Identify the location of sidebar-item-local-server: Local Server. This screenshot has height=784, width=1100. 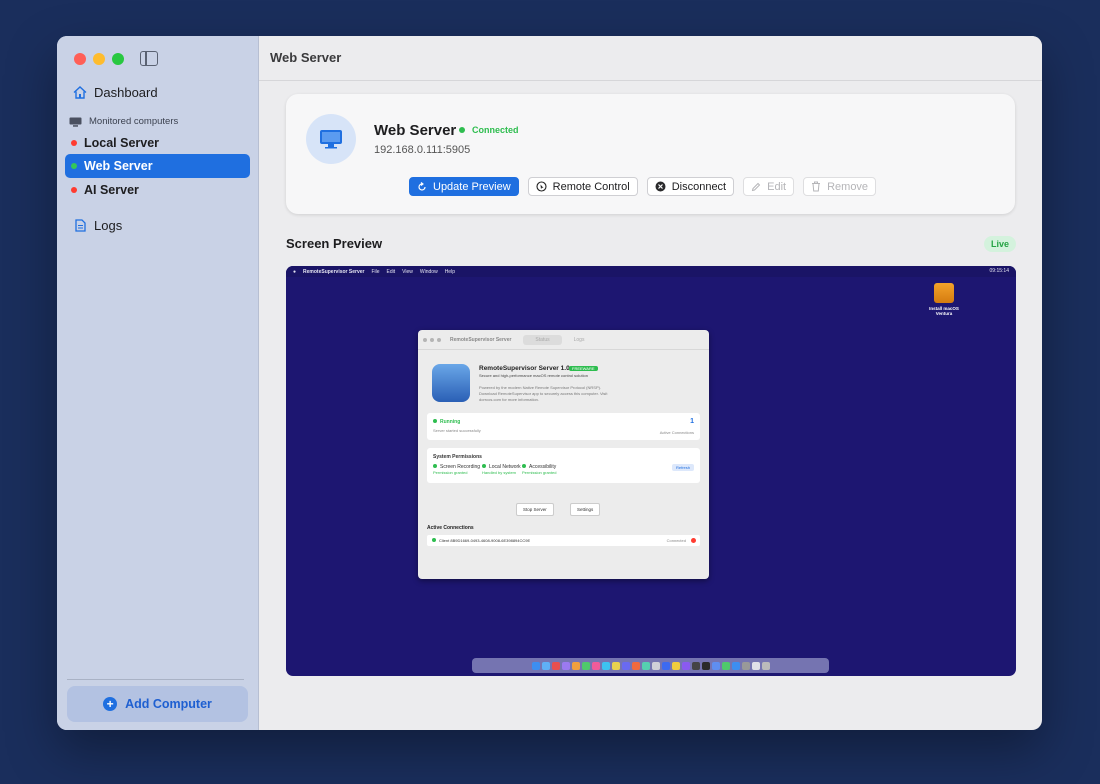
(157, 143).